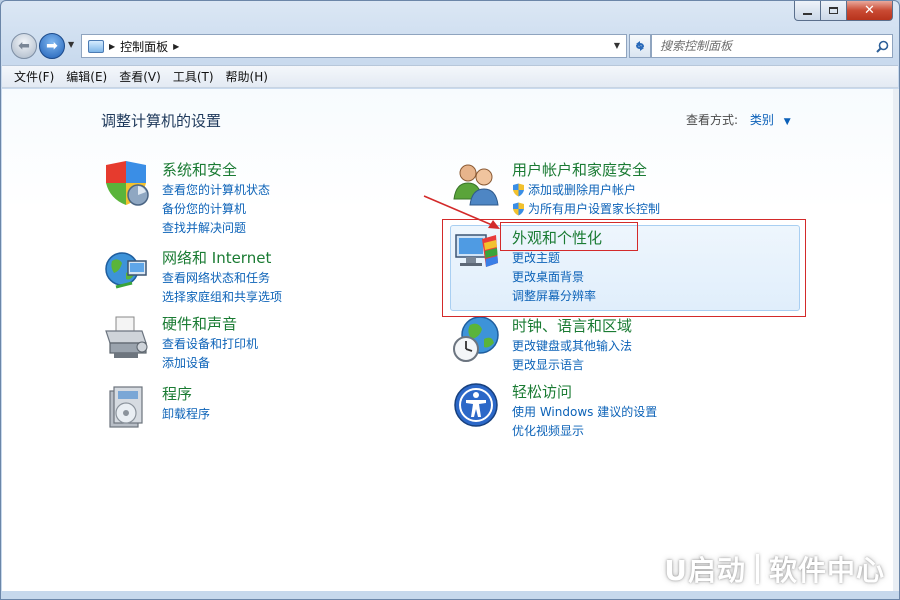 The image size is (900, 600). I want to click on category-links: 查看网络状态和任务 选择家庭组和共享选项, so click(222, 287).